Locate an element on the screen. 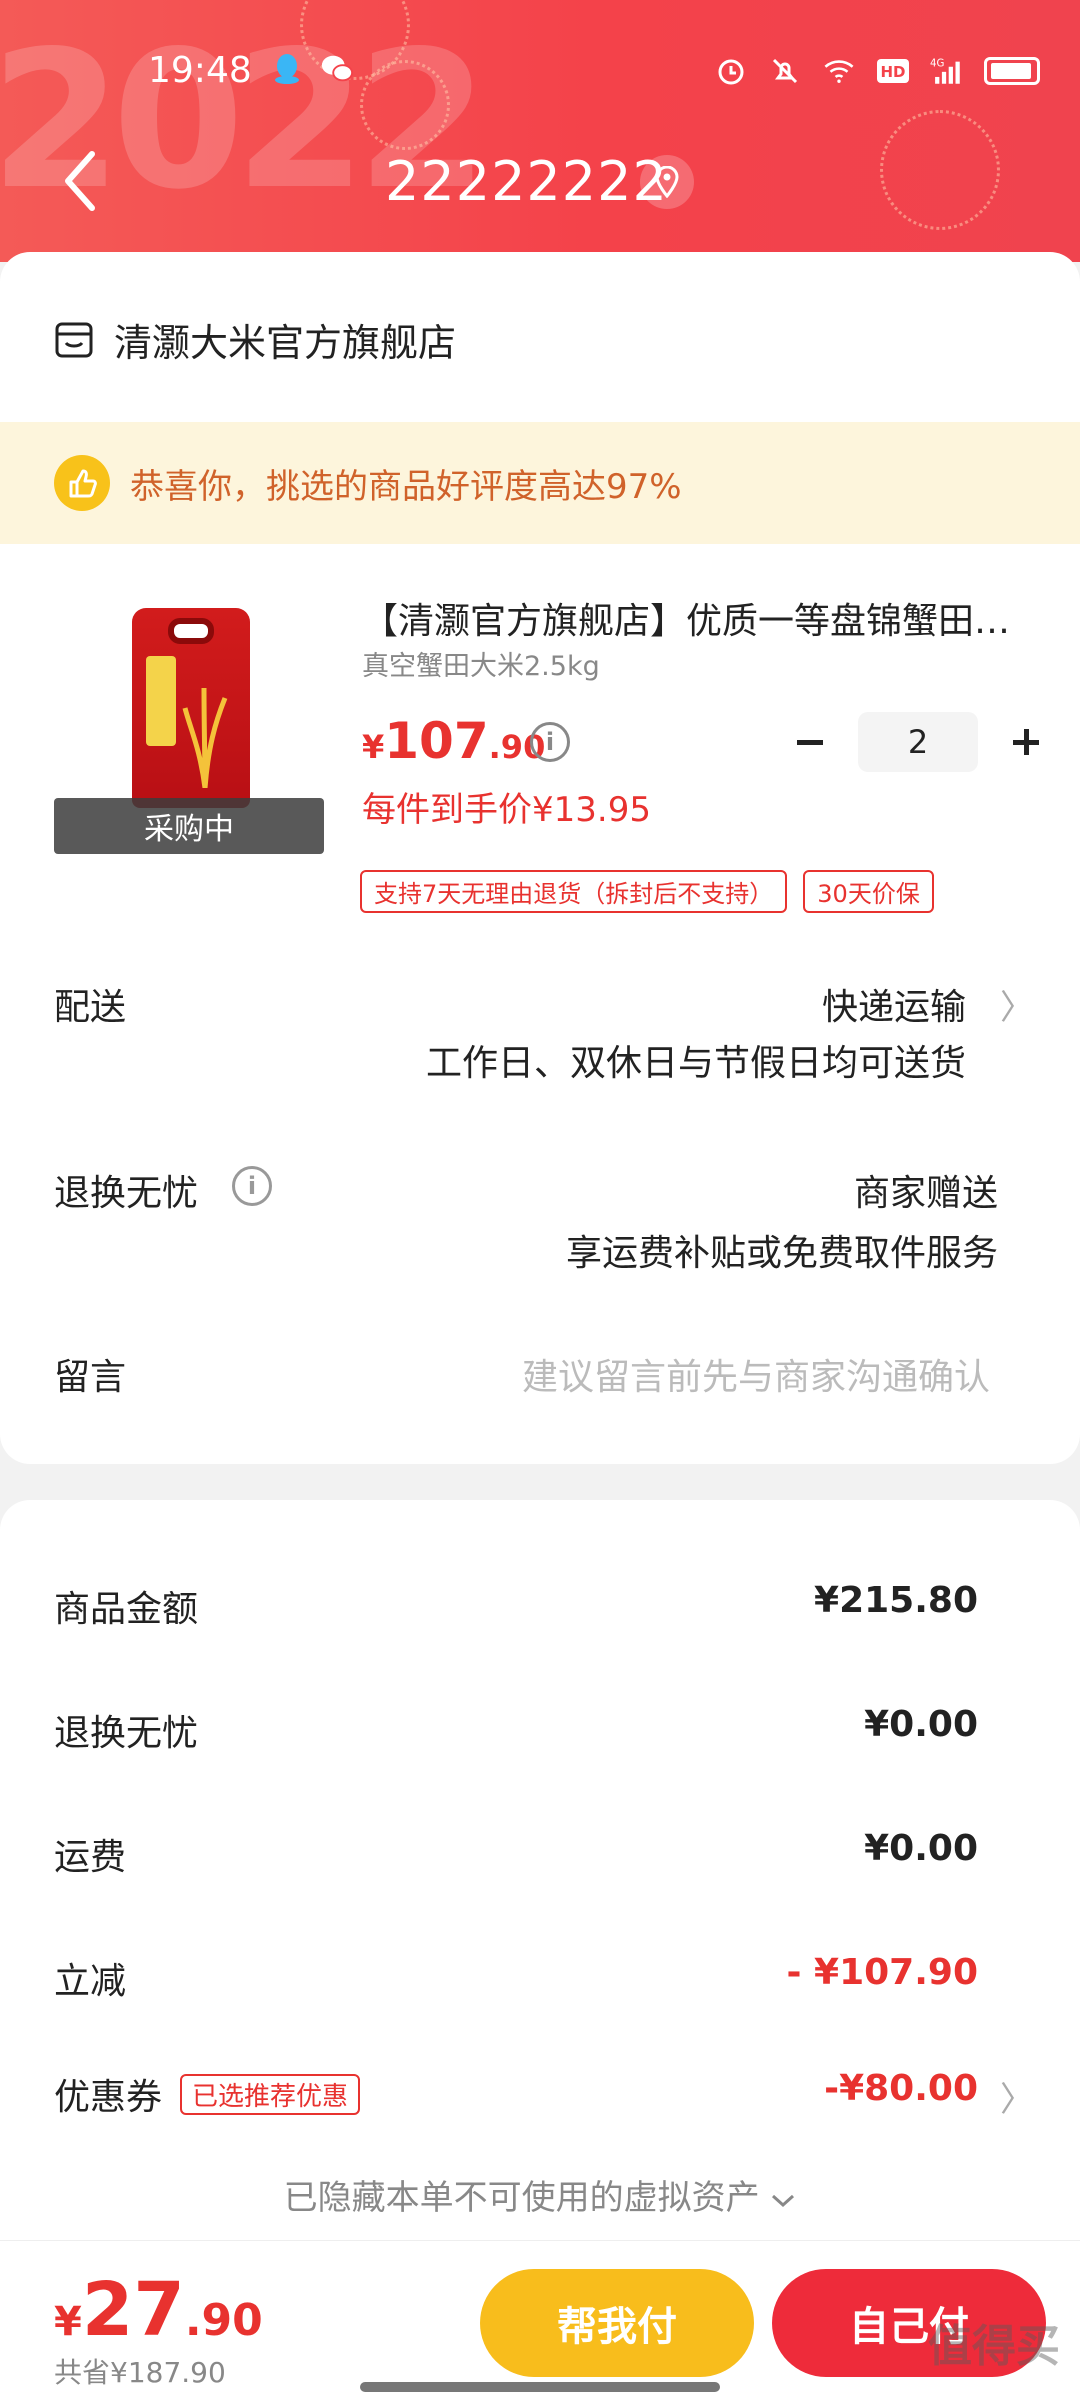 The image size is (1080, 2400). nav-bar: 22222222 is located at coordinates (540, 185).